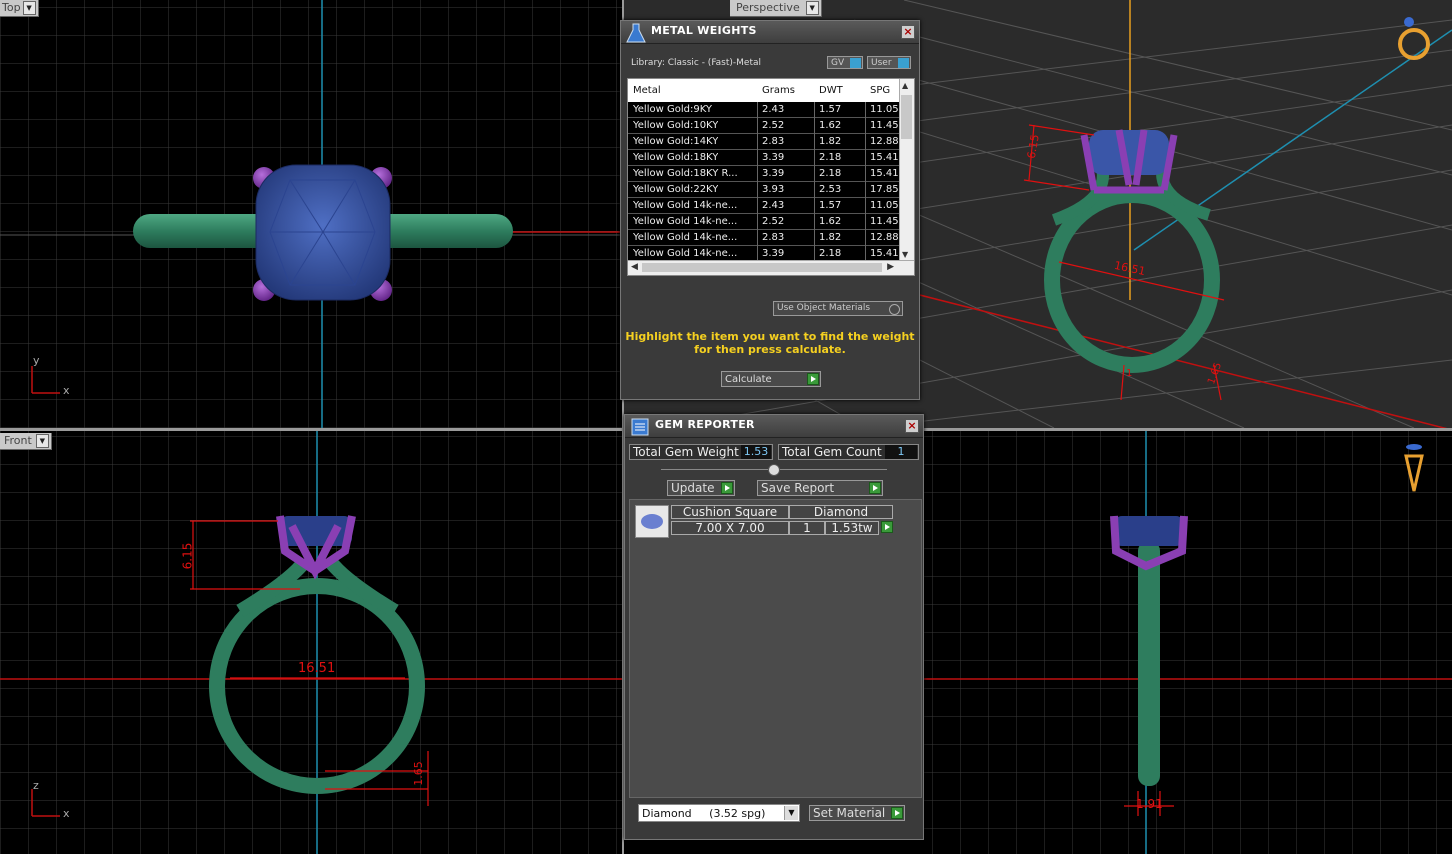  Describe the element at coordinates (652, 521) in the screenshot. I see `cushion-gem-thumbnail-icon` at that location.